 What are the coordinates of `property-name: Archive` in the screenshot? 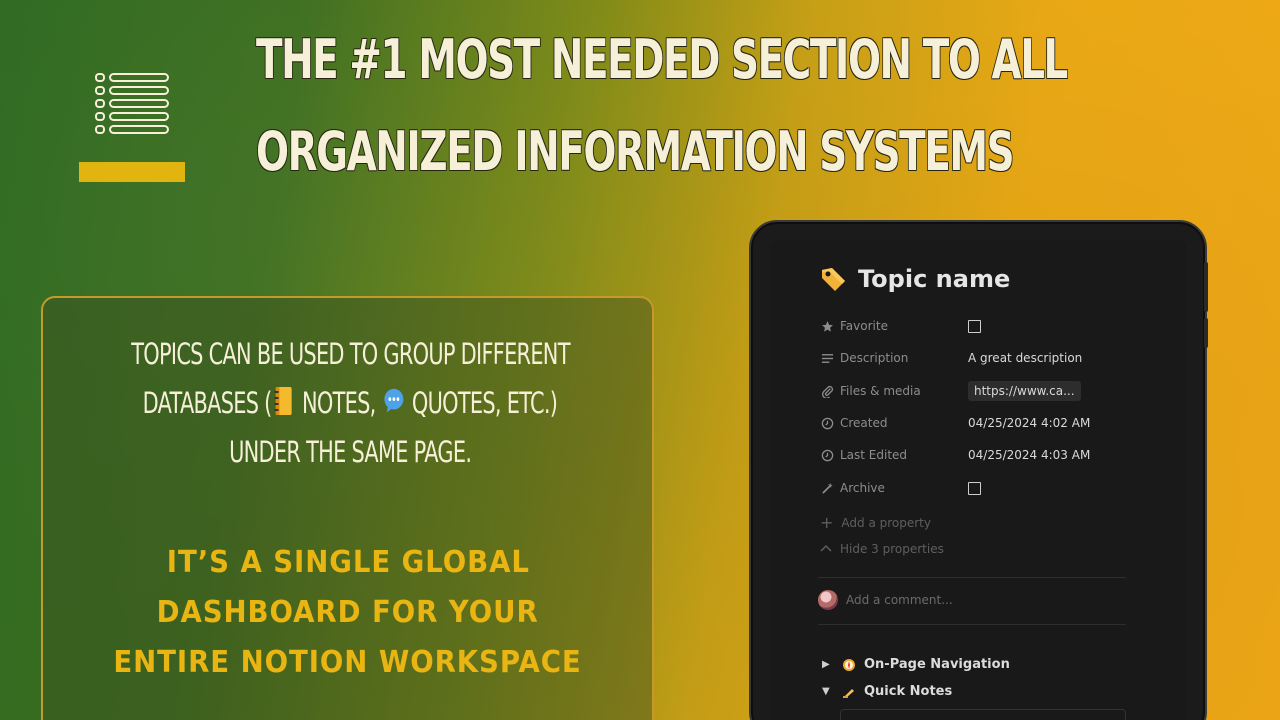 It's located at (862, 488).